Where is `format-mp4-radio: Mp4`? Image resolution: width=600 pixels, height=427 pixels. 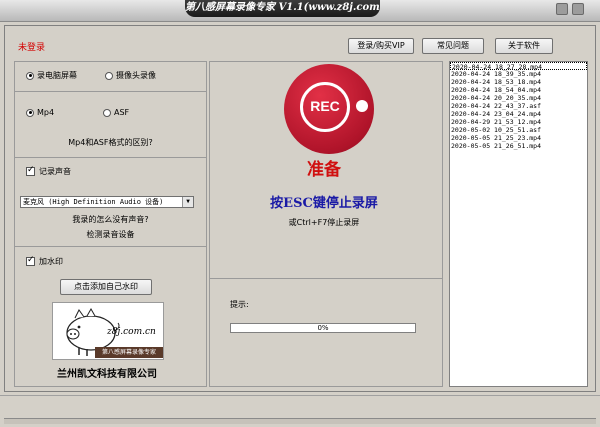 format-mp4-radio: Mp4 is located at coordinates (40, 112).